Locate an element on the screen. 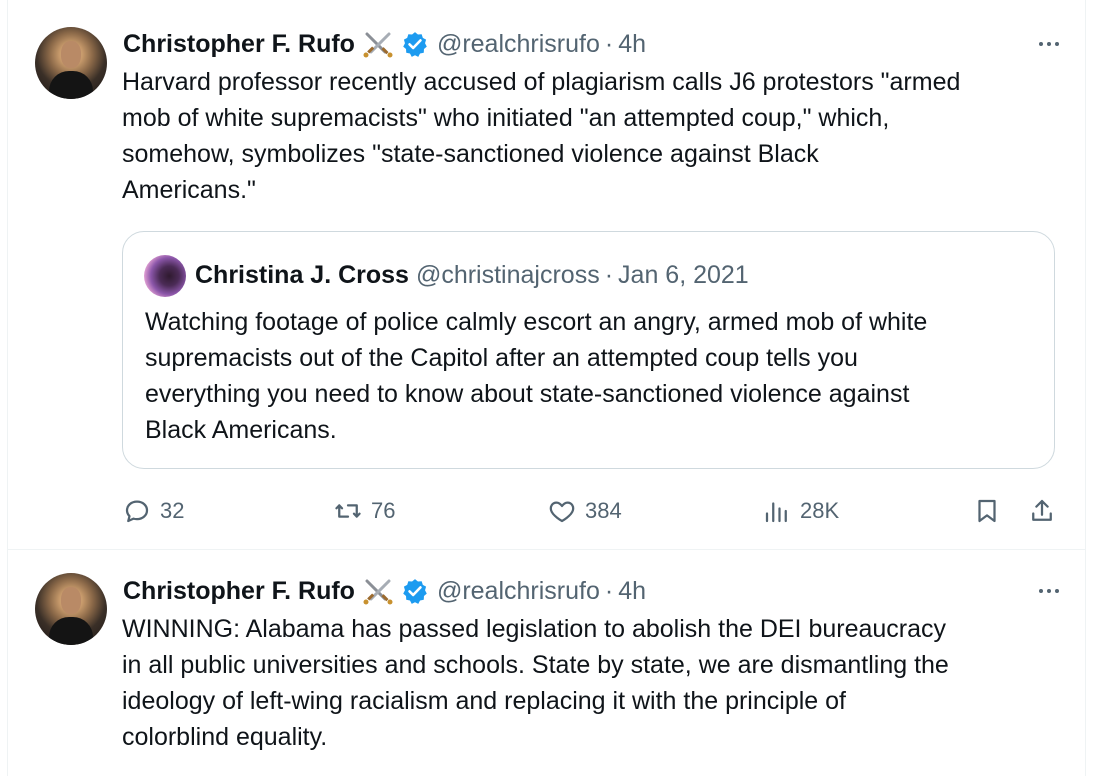 The height and width of the screenshot is (776, 1108). quote-author-name: Christina J. Cross is located at coordinates (302, 275).